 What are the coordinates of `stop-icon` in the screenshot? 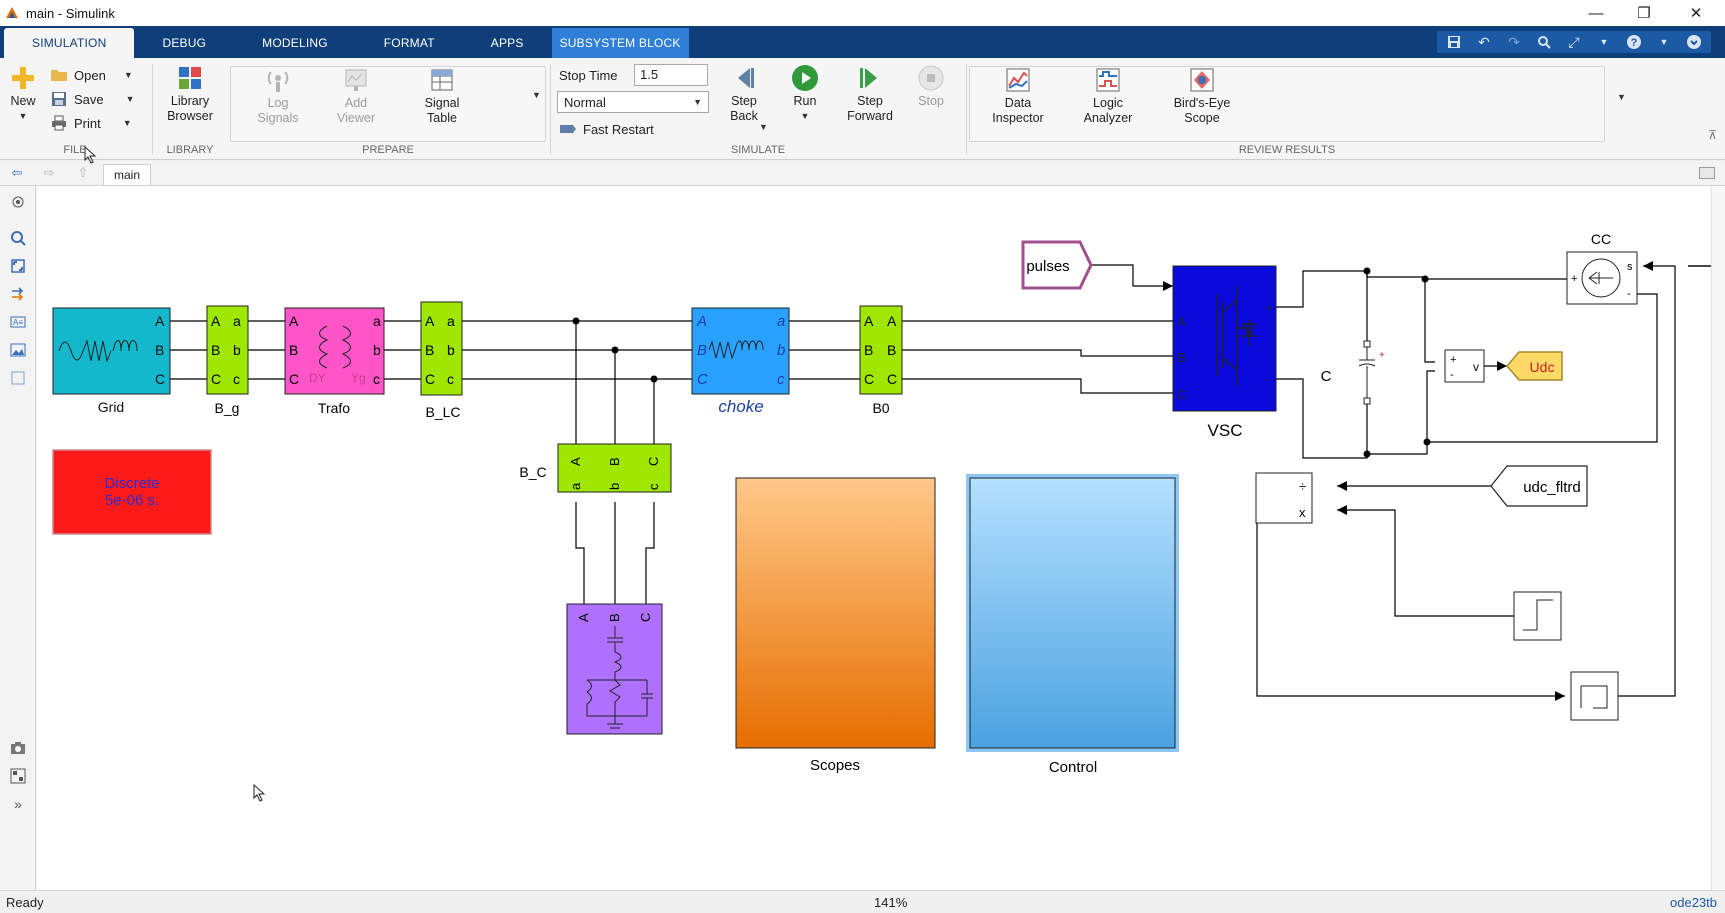 It's located at (931, 78).